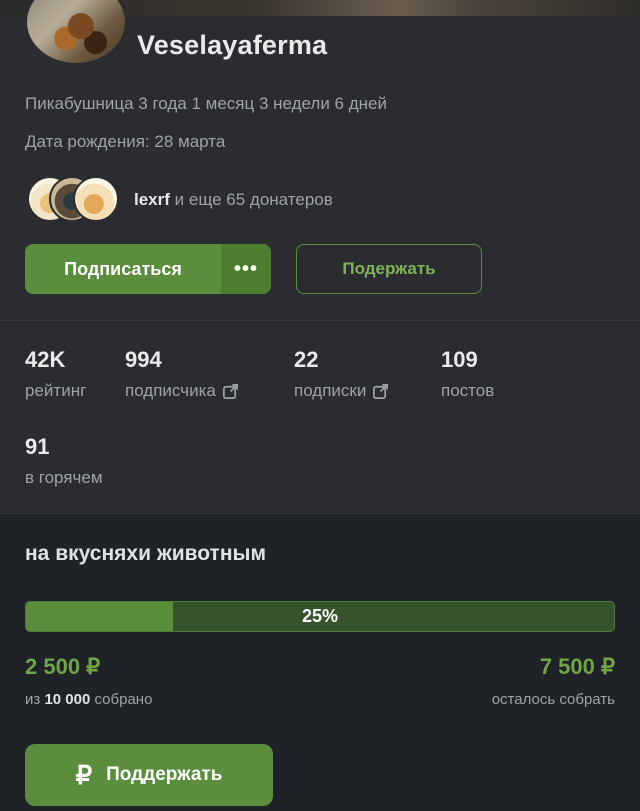  I want to click on donors-count-text: и еще 65 донатеров, so click(251, 199).